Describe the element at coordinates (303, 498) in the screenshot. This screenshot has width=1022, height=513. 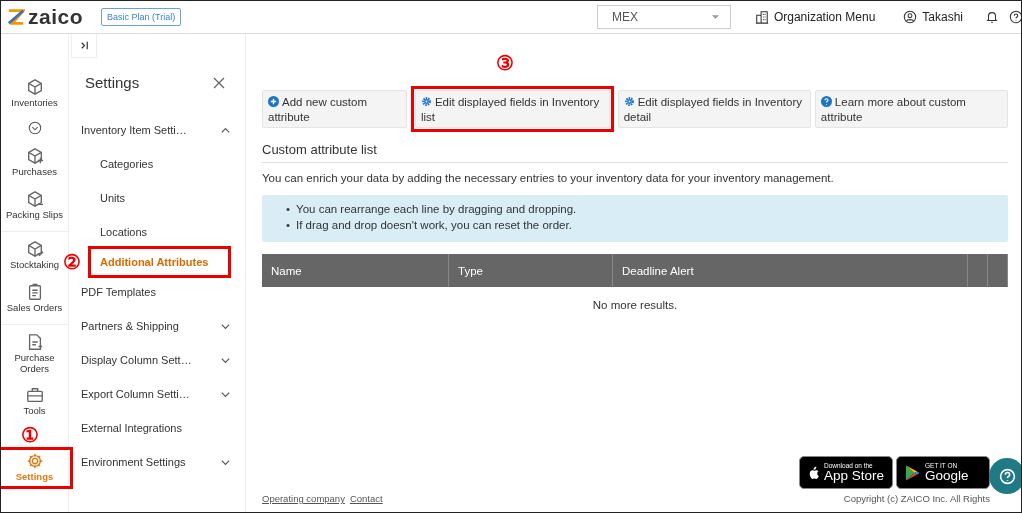
I see `footer-link: Operating company` at that location.